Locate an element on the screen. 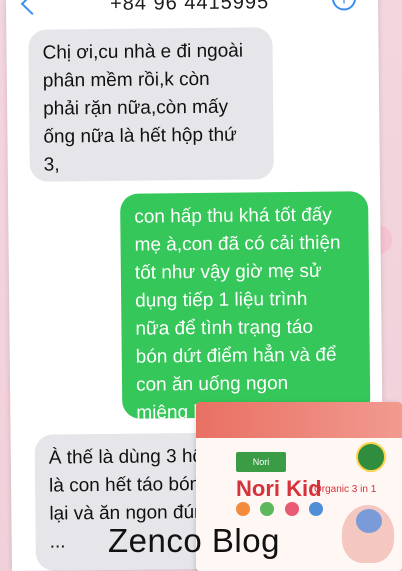 This screenshot has width=402, height=571. product-logo: Nori is located at coordinates (261, 462).